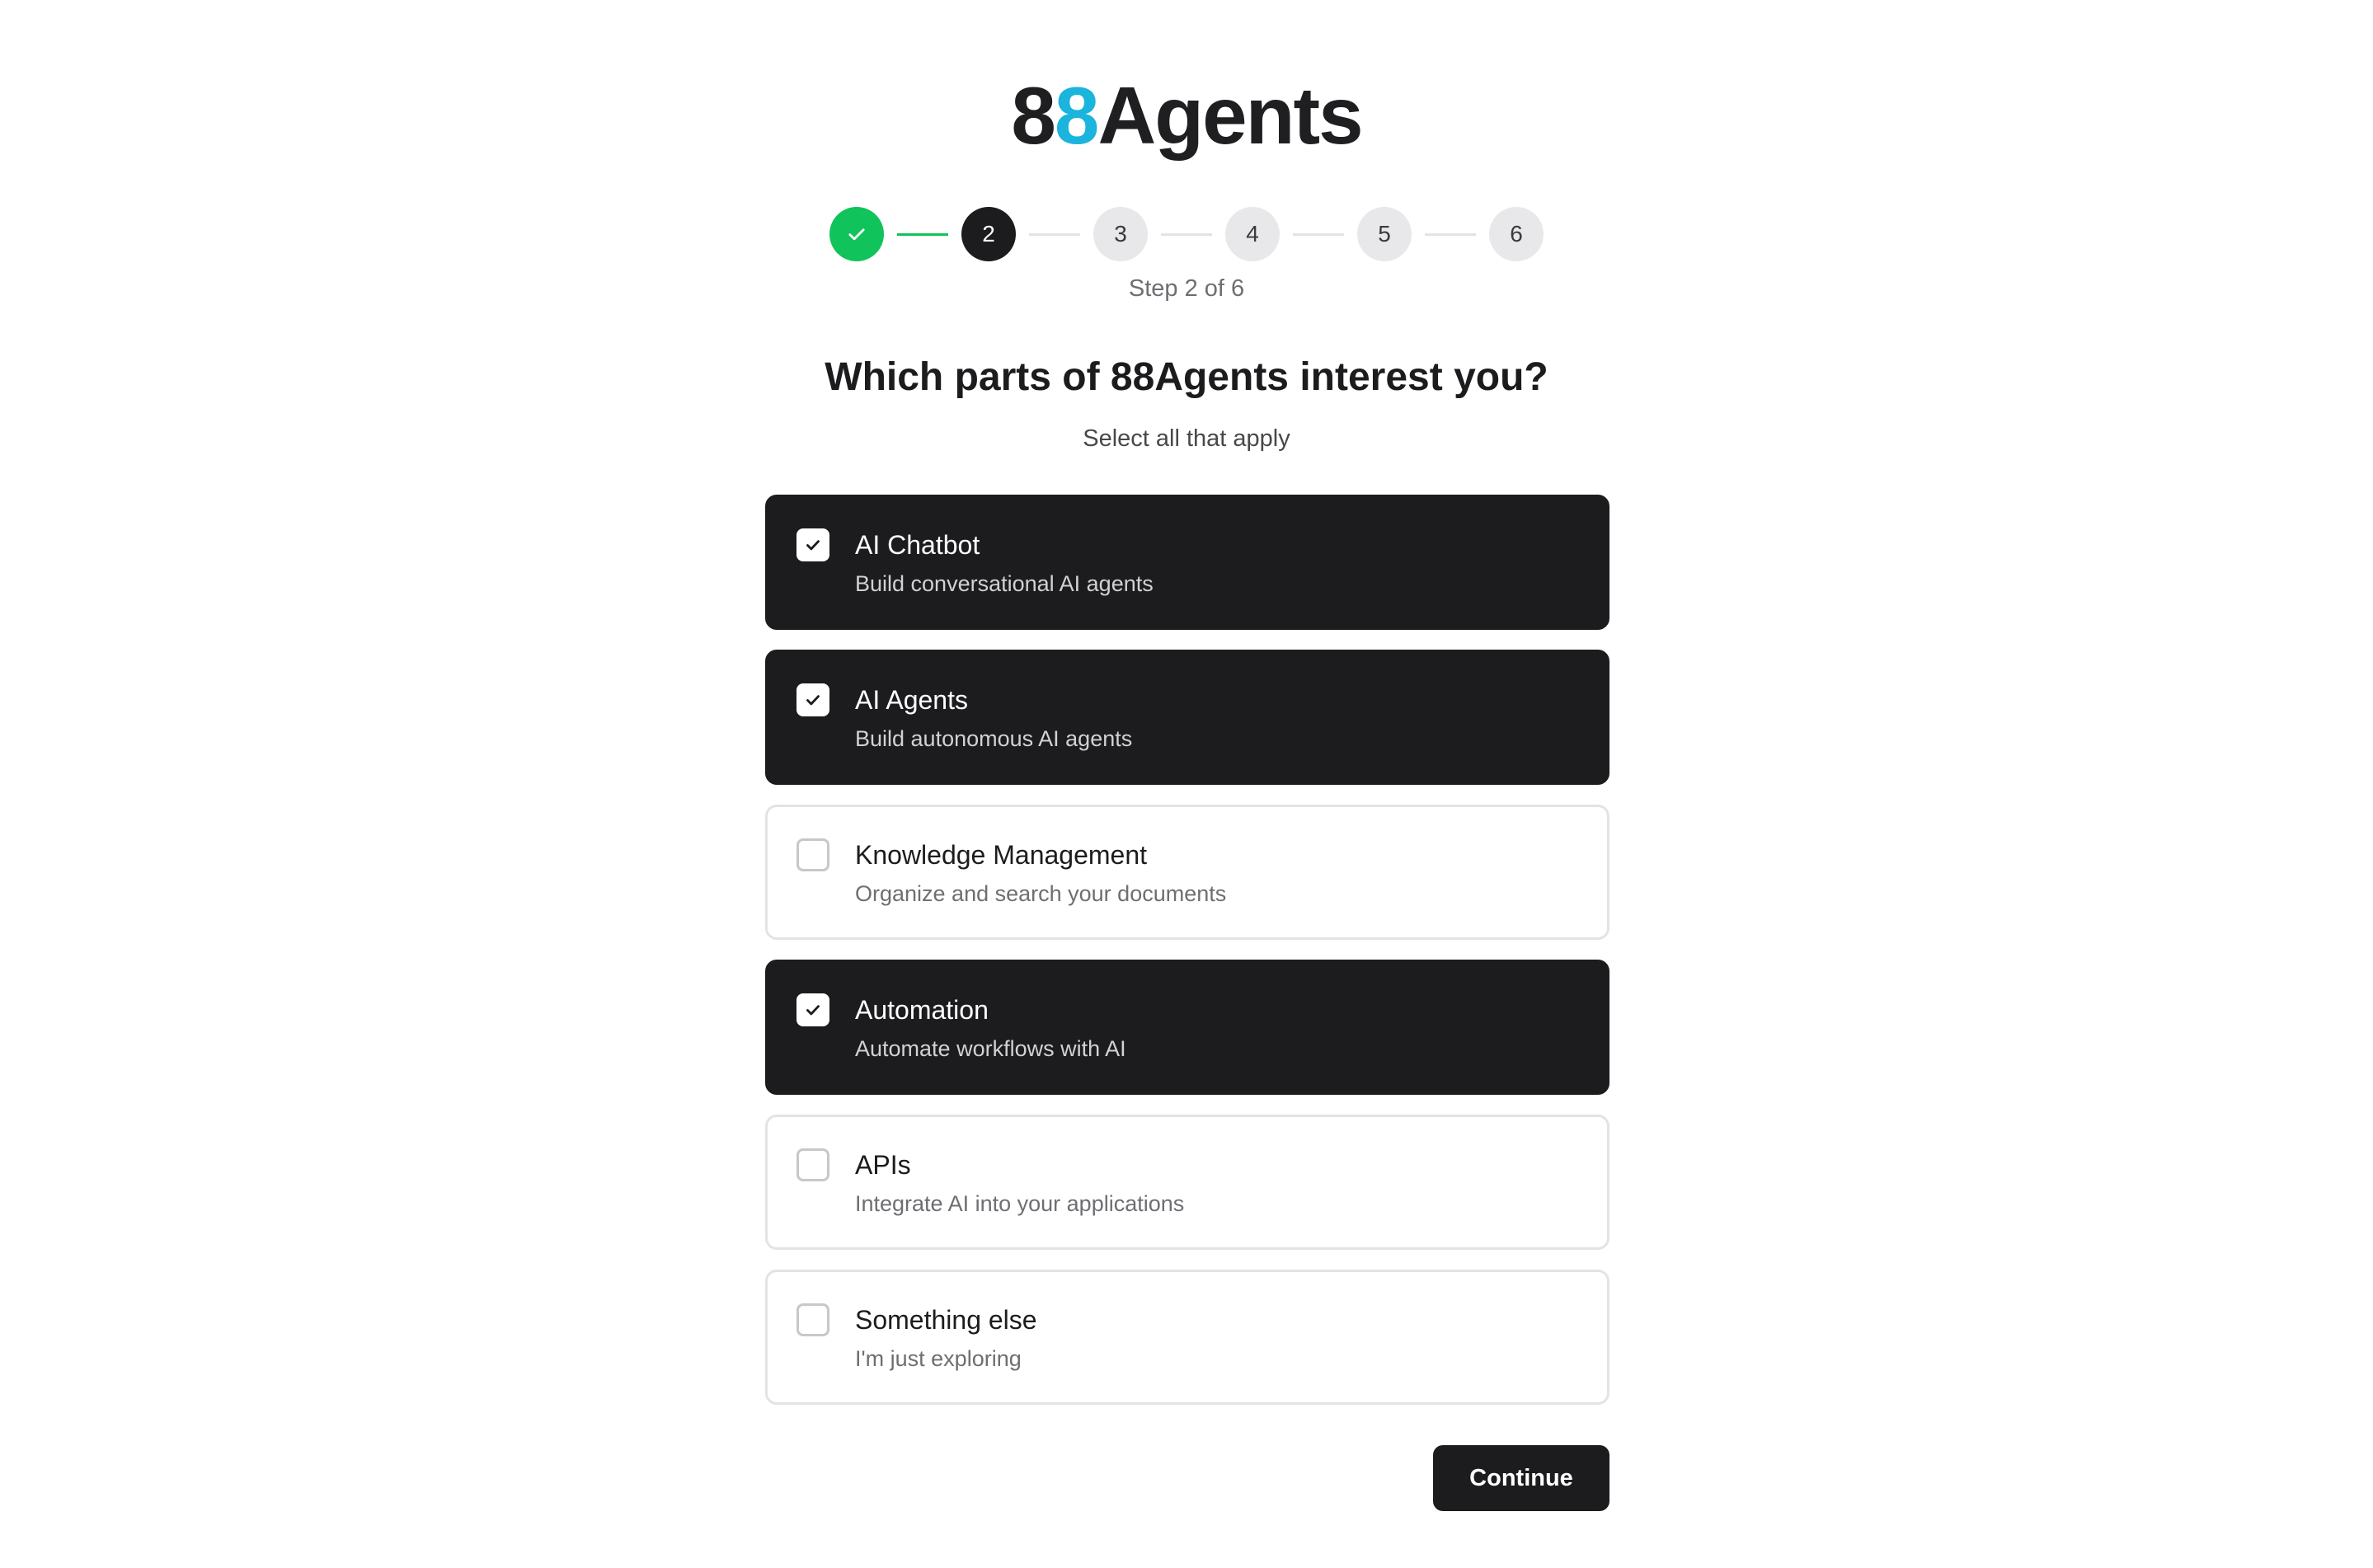  Describe the element at coordinates (917, 545) in the screenshot. I see `option-title: AI Chatbot` at that location.